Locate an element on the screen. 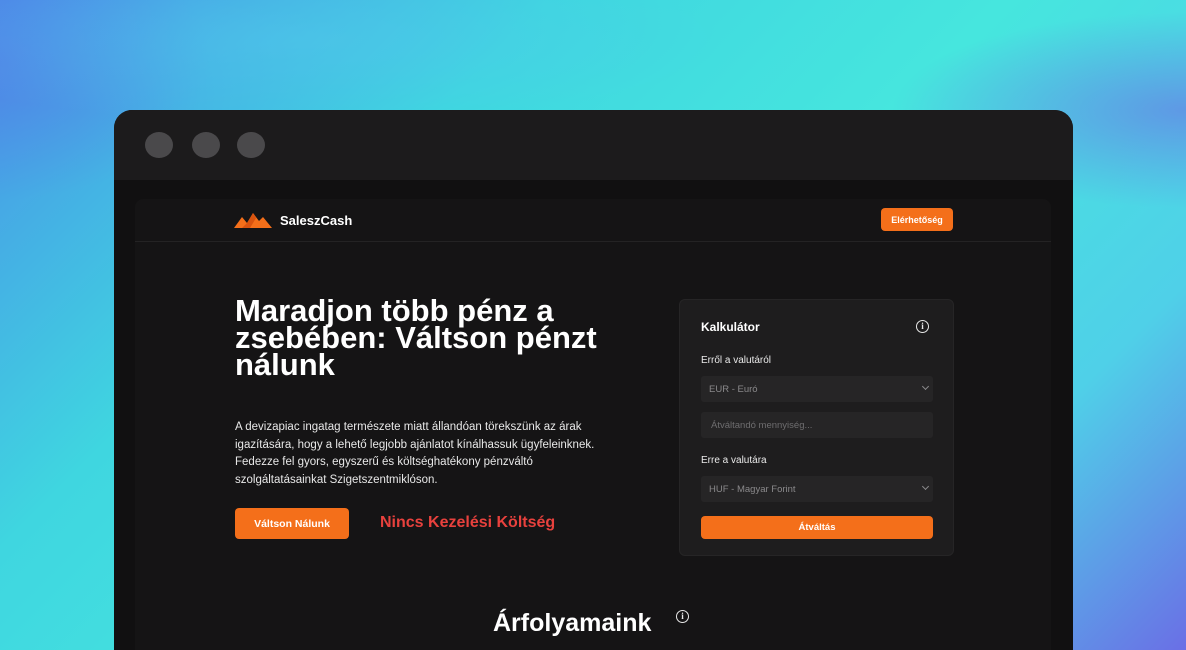  window-control-maximize is located at coordinates (251, 145).